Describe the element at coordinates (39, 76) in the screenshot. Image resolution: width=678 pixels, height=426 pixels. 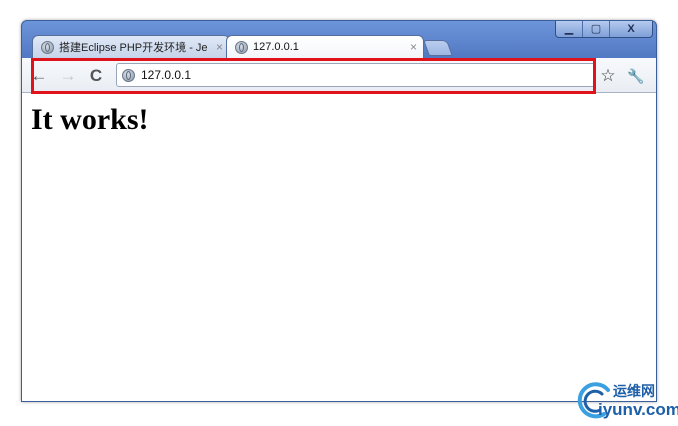
I see `back-button: ←` at that location.